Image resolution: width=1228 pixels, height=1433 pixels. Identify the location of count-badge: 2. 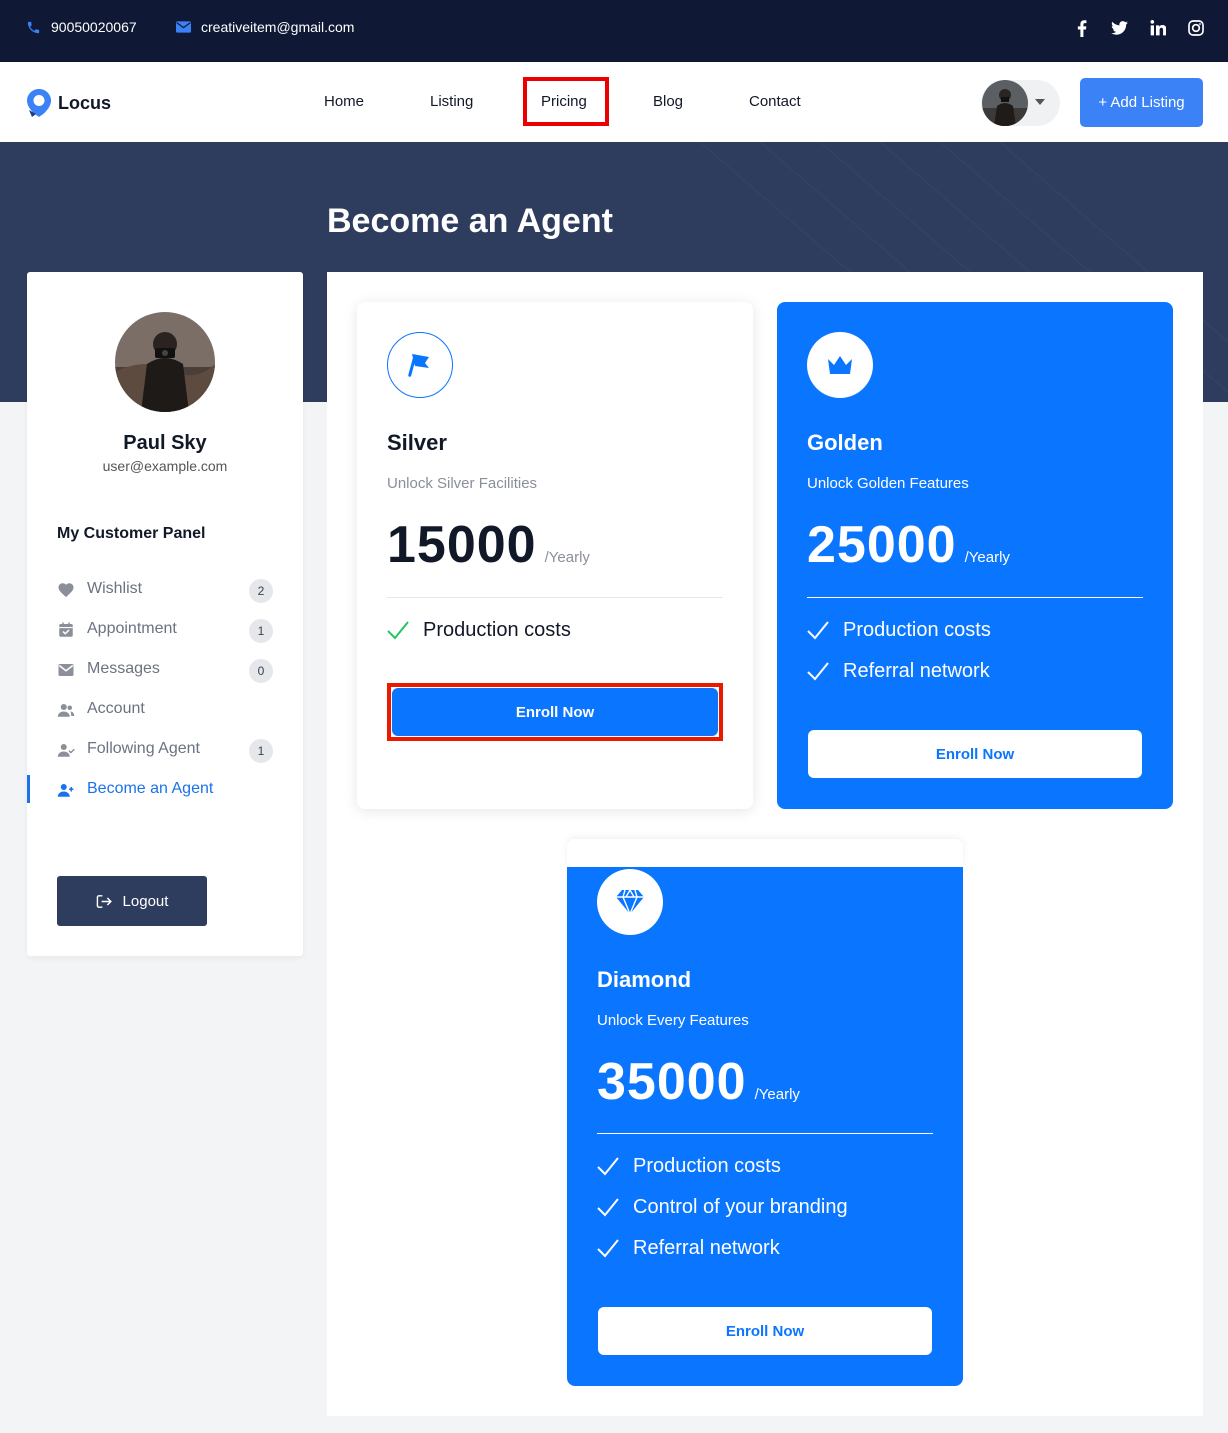
(261, 591).